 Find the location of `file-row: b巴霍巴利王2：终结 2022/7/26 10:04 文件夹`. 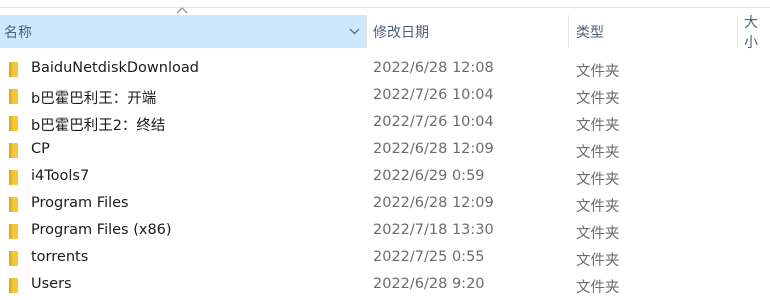

file-row: b巴霍巴利王2：终结 2022/7/26 10:04 文件夹 is located at coordinates (385, 124).